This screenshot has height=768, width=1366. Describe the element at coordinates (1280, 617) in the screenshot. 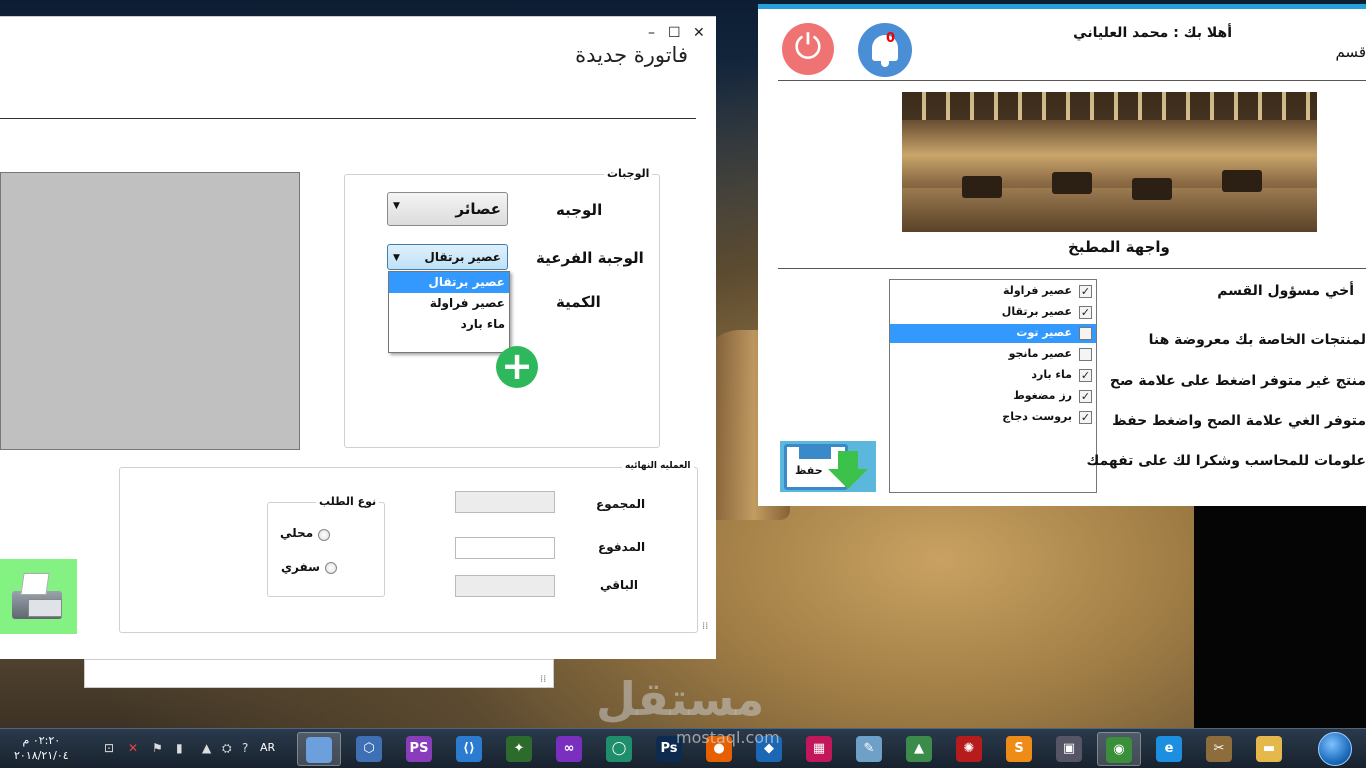

I see `desktop-black-area` at that location.